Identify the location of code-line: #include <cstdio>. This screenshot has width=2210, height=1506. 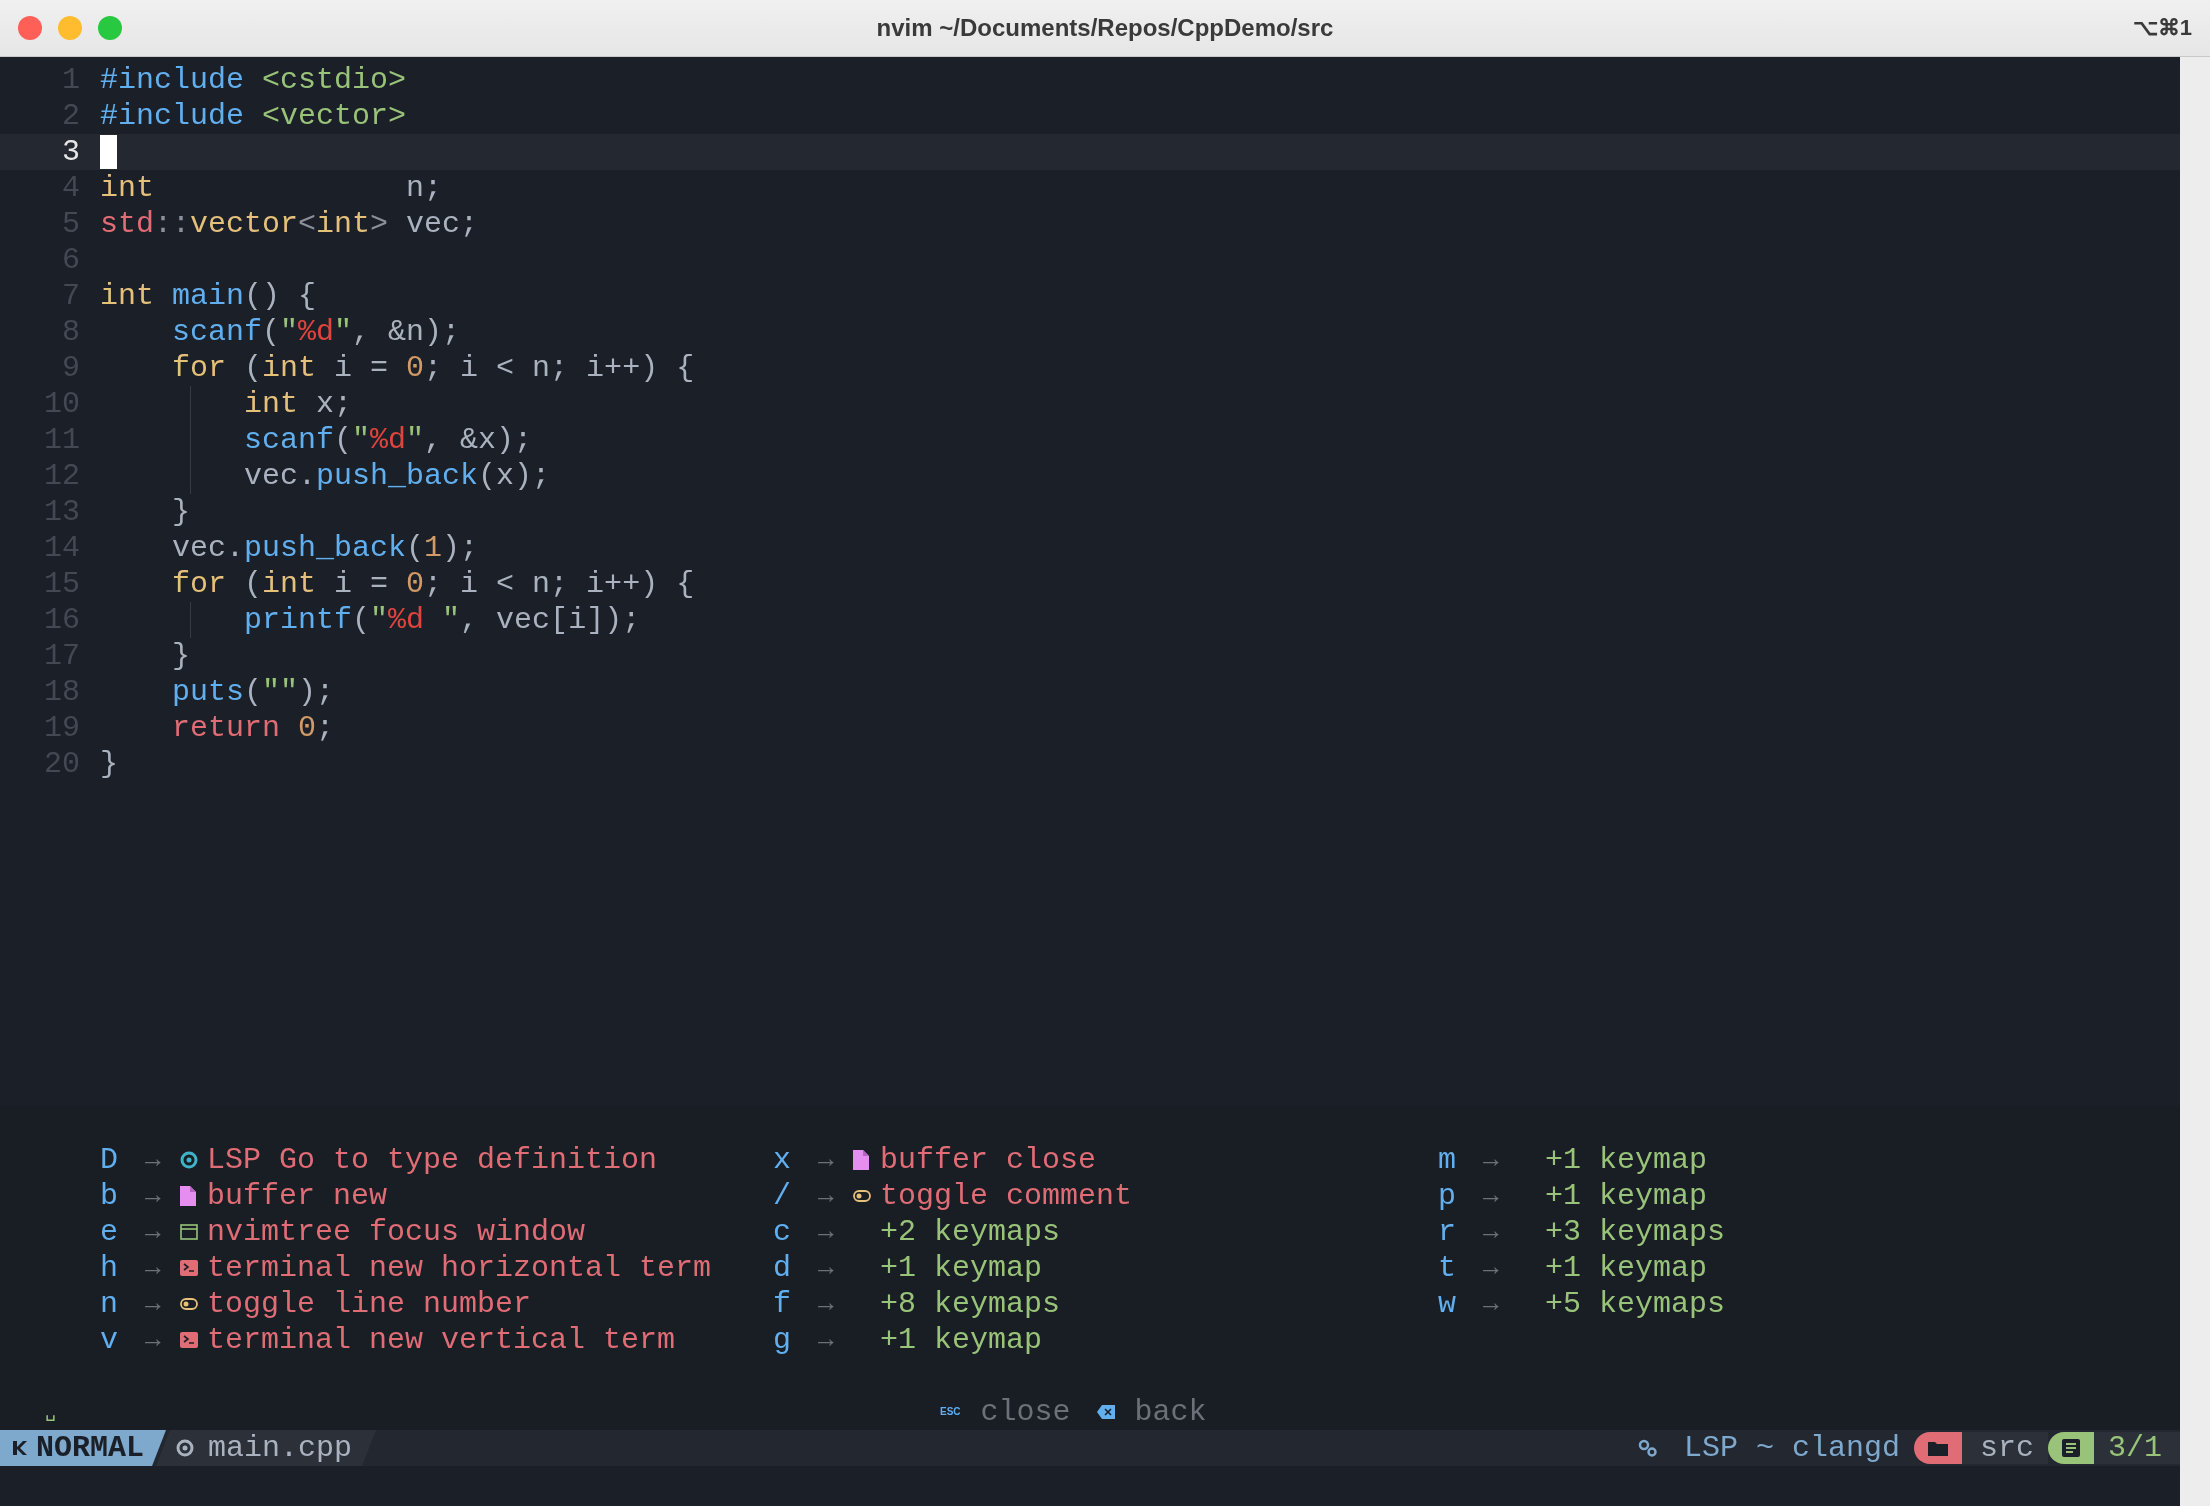
(253, 80).